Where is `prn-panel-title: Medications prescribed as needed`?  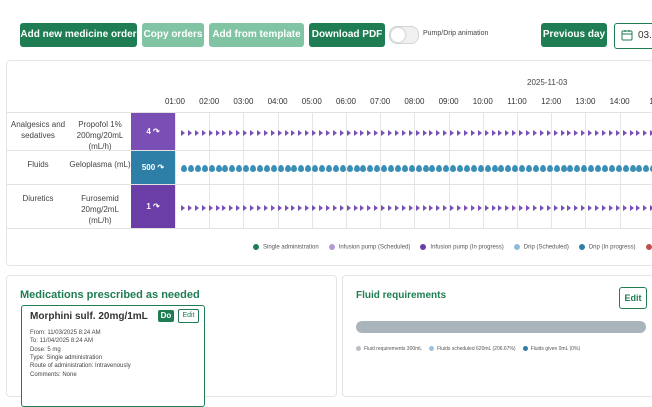
prn-panel-title: Medications prescribed as needed is located at coordinates (110, 295).